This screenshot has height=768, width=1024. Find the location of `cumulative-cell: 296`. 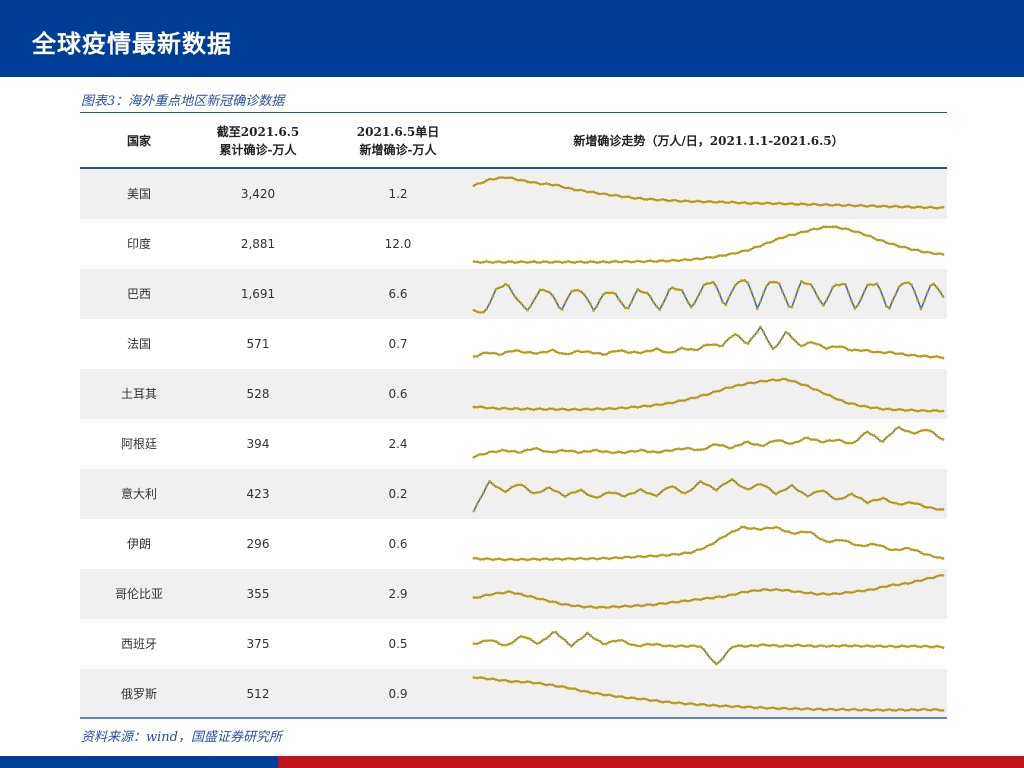

cumulative-cell: 296 is located at coordinates (258, 544).